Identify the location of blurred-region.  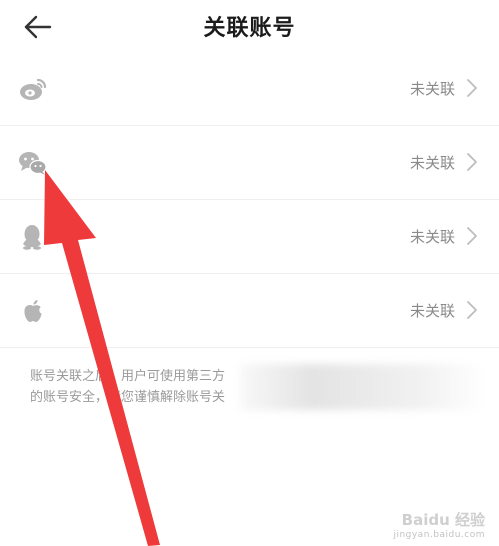
(360, 387).